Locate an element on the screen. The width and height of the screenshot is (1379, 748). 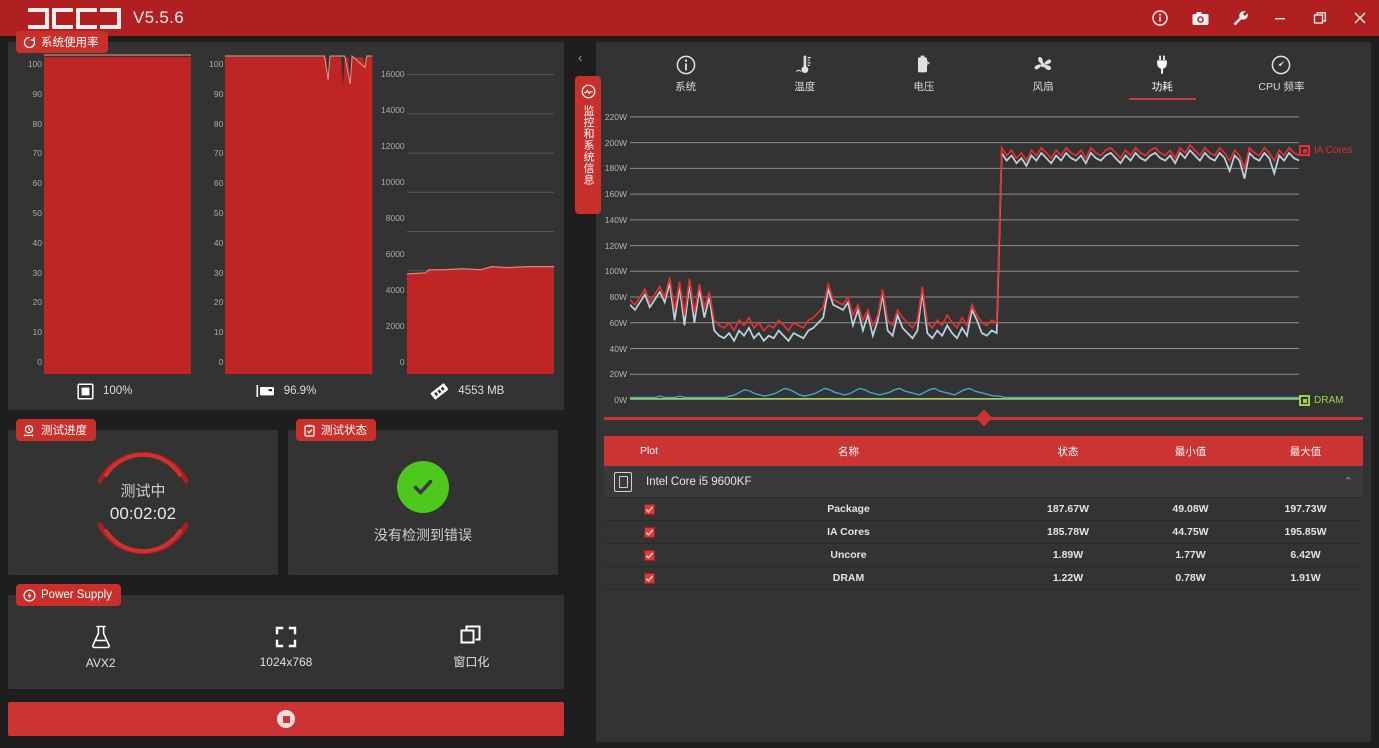
collapse-panel-button: ‹ is located at coordinates (580, 57).